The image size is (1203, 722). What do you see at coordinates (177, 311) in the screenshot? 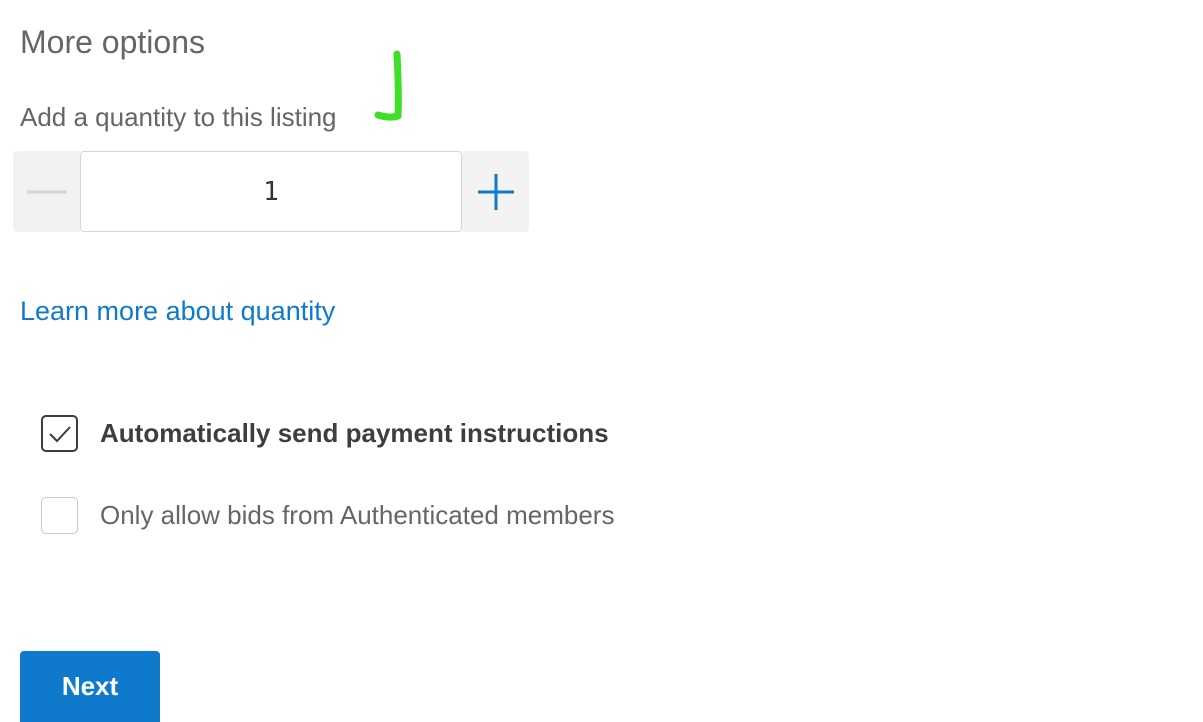
I see `learn-more-quantity-link: Learn more about quantity` at bounding box center [177, 311].